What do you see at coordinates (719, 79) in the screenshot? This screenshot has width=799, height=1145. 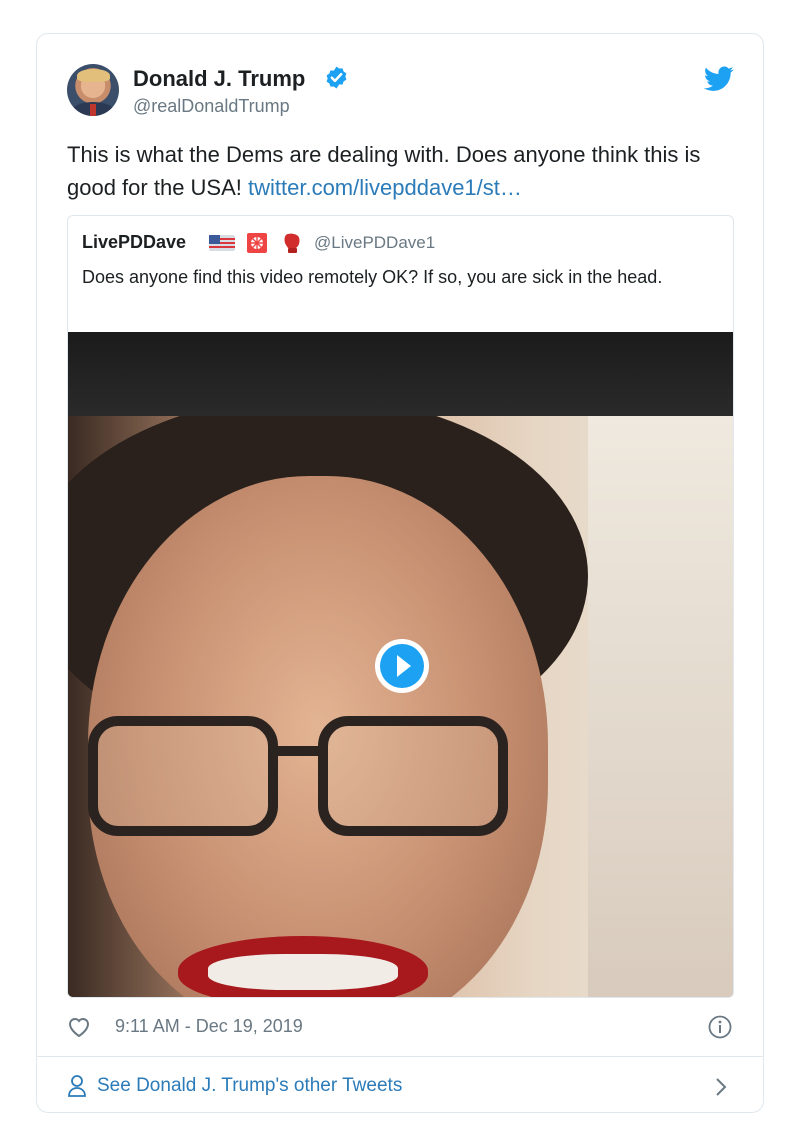 I see `twitter-bird-icon` at bounding box center [719, 79].